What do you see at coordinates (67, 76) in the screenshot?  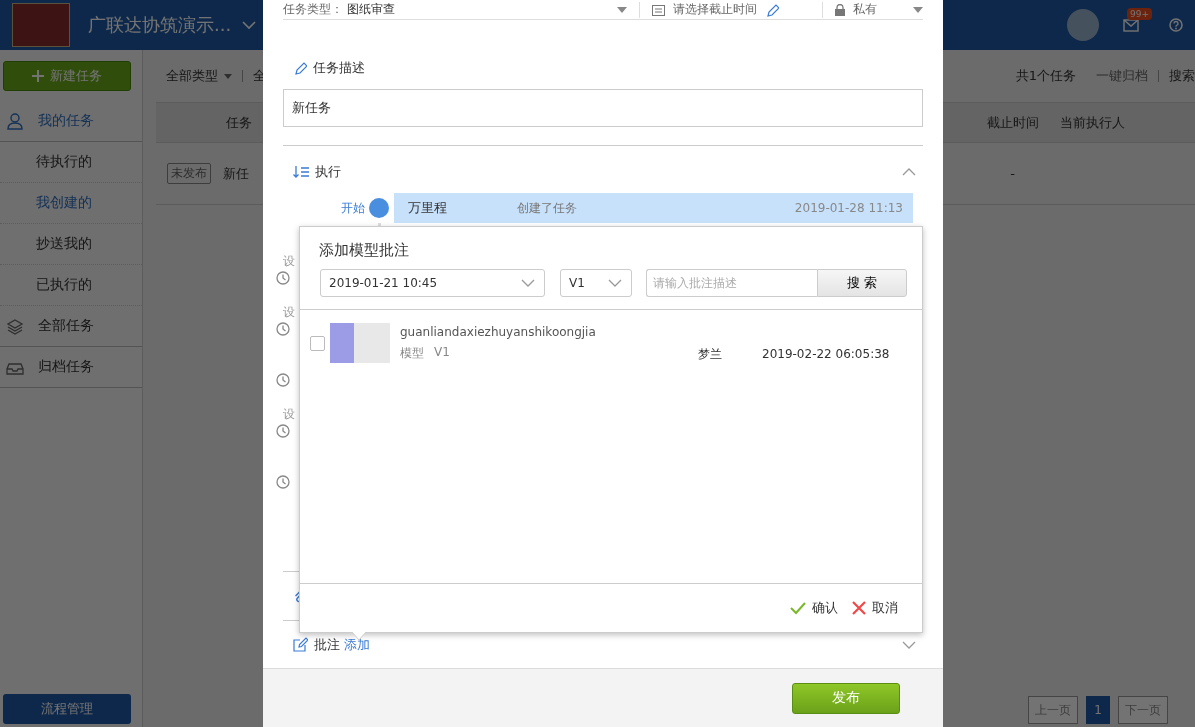 I see `new-task-button: 新建任务` at bounding box center [67, 76].